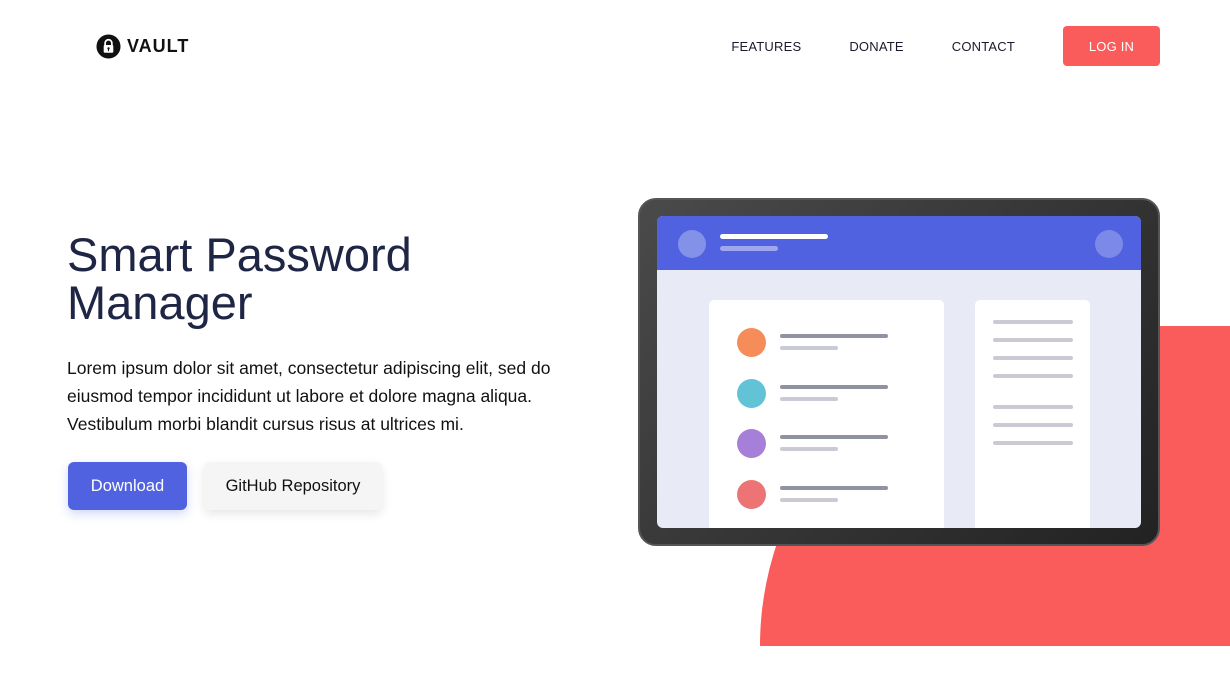 This screenshot has height=694, width=1230. I want to click on avatar-placeholder, so click(692, 244).